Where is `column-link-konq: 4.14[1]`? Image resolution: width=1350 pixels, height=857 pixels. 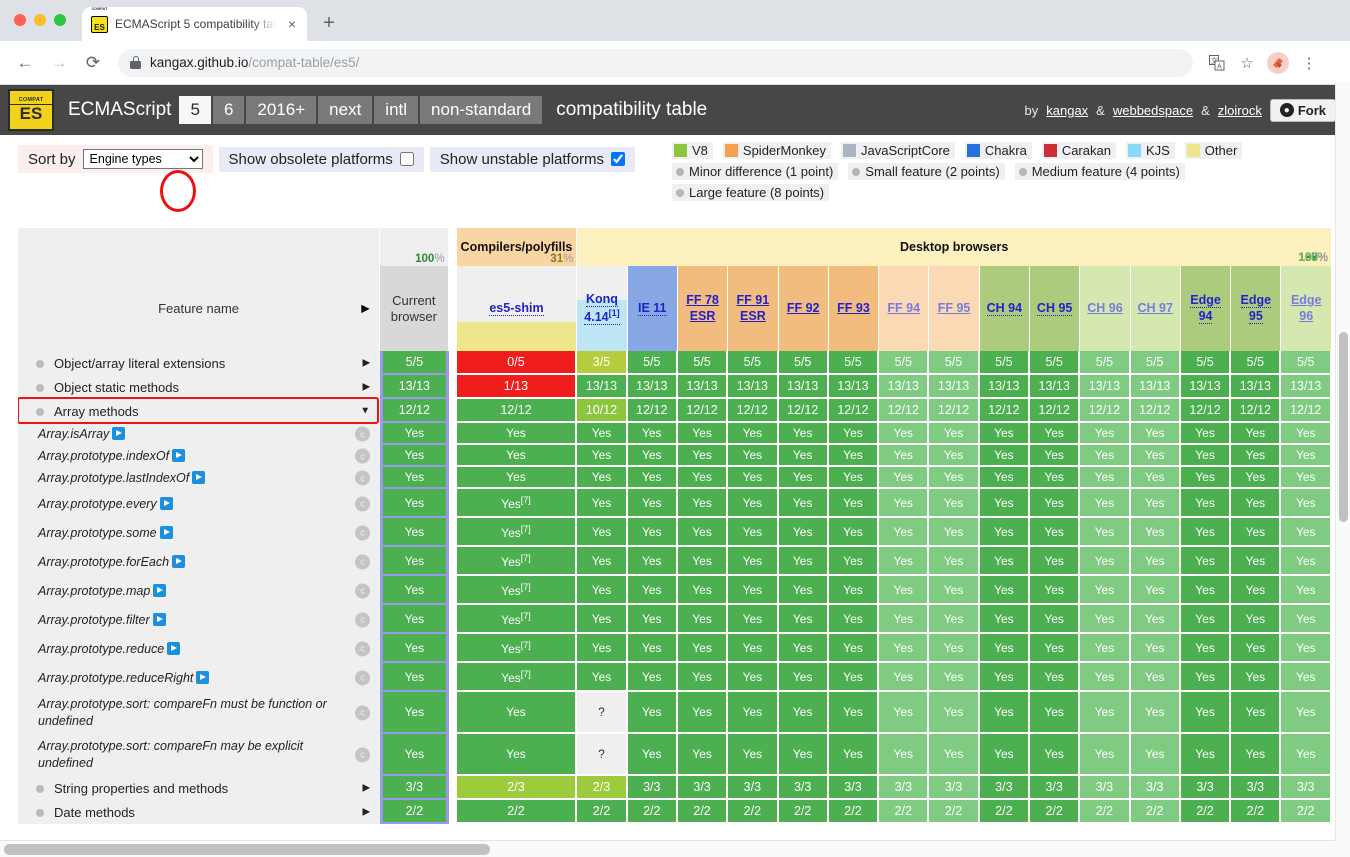 column-link-konq: 4.14[1] is located at coordinates (602, 316).